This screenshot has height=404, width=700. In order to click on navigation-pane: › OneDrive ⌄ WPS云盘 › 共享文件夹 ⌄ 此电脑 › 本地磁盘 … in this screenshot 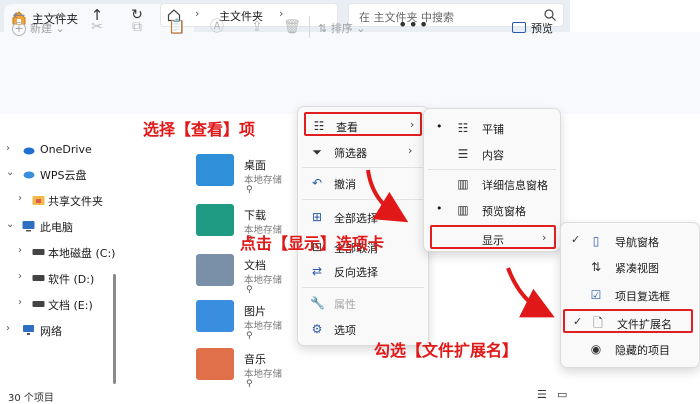, I will do `click(57, 252)`.